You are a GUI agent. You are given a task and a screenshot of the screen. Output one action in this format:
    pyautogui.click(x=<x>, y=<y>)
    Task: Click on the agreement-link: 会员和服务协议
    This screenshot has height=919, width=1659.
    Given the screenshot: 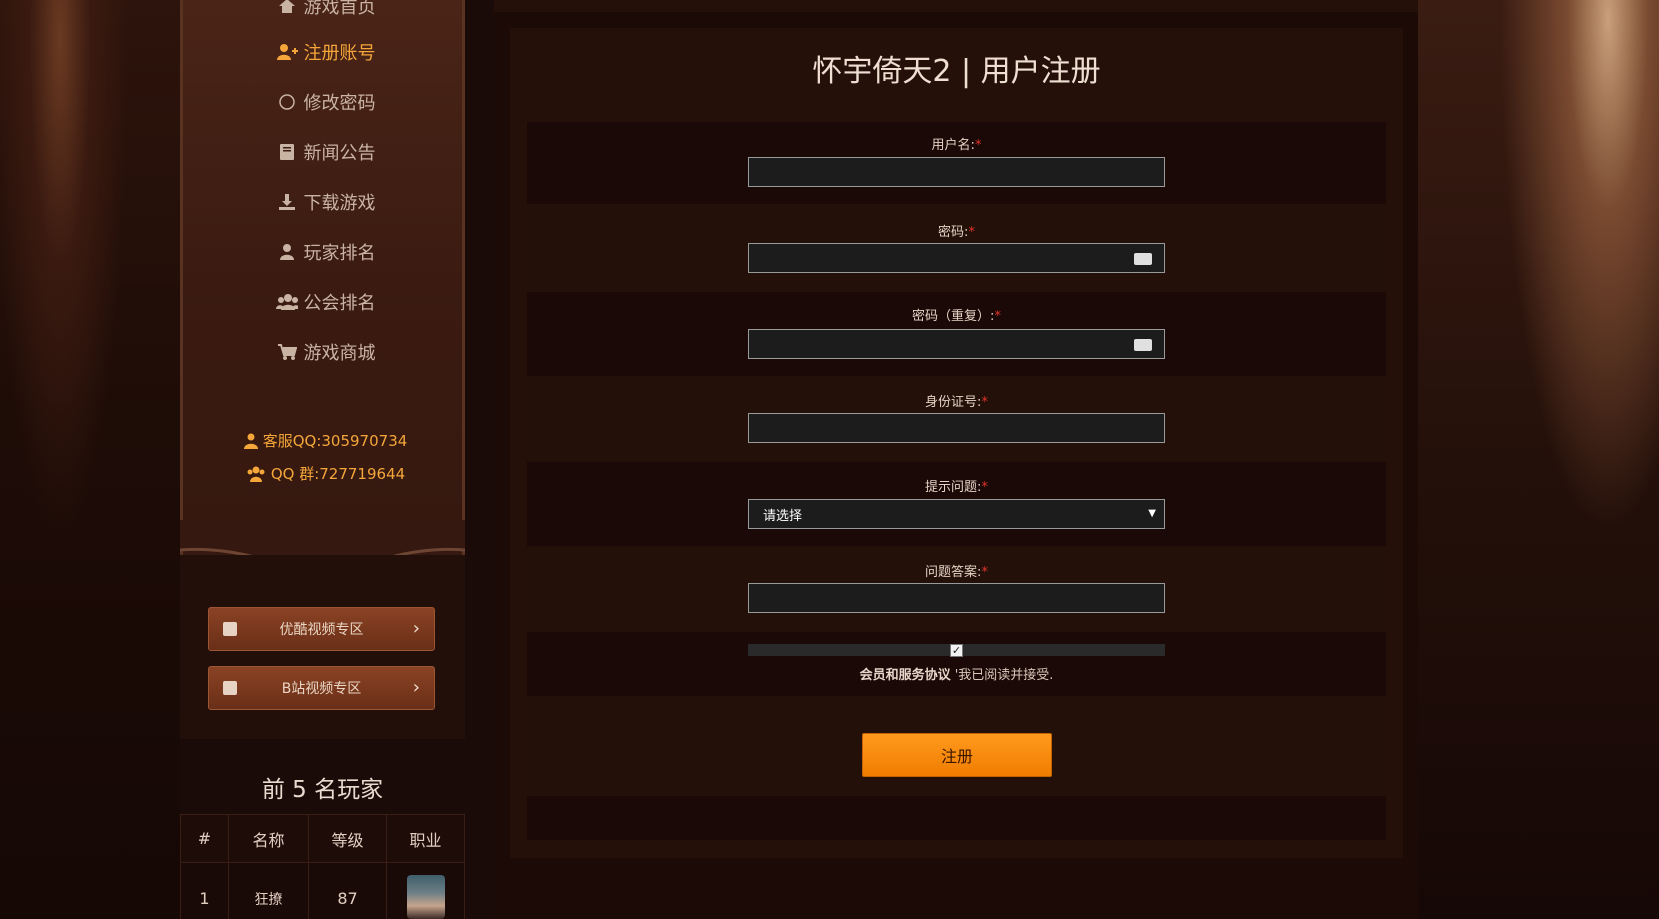 What is the action you would take?
    pyautogui.click(x=905, y=675)
    